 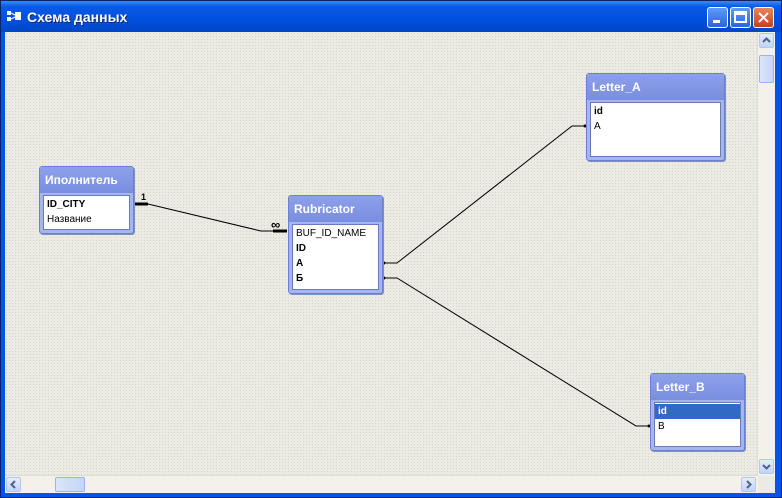 I want to click on scroll-left-button, so click(x=13, y=484).